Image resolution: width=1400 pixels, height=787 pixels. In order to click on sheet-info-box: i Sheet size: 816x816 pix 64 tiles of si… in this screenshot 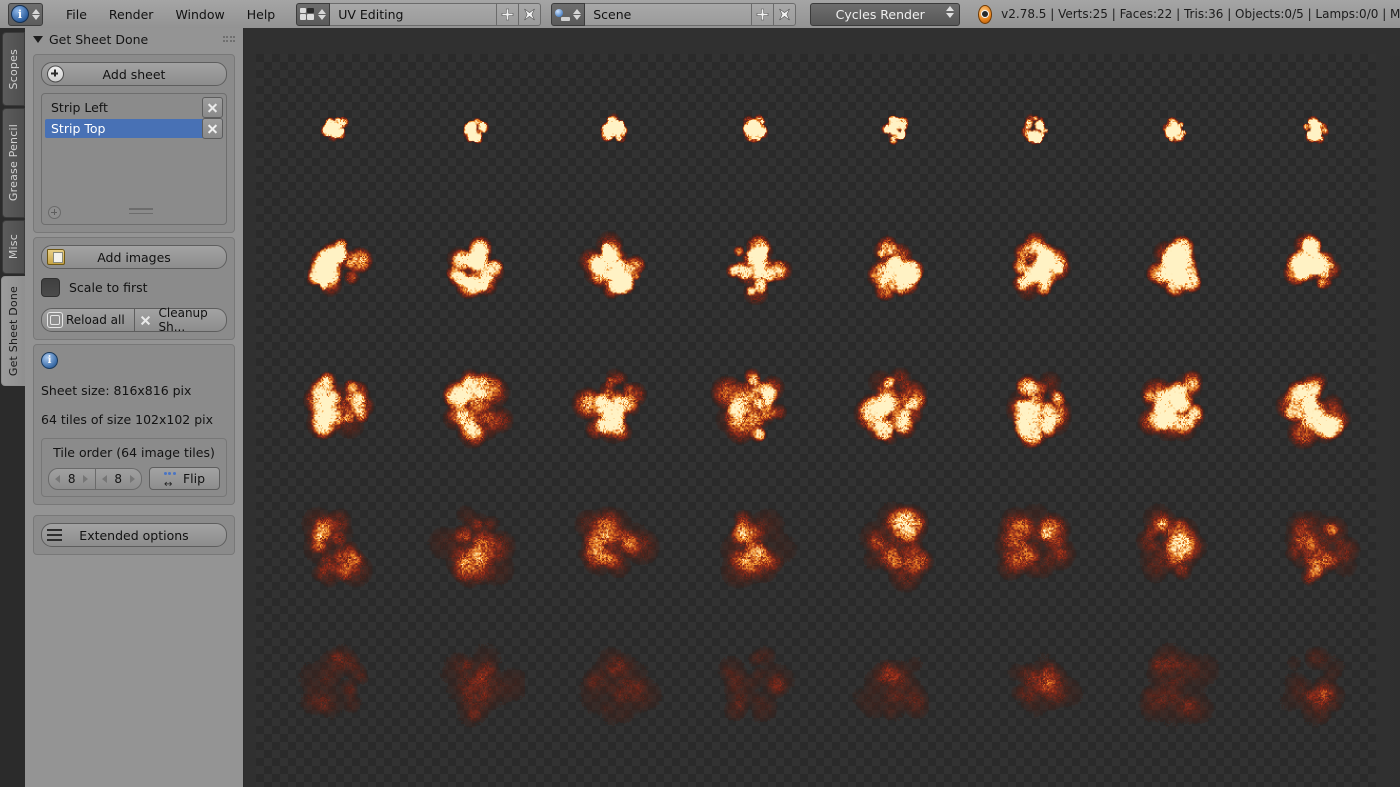, I will do `click(134, 424)`.